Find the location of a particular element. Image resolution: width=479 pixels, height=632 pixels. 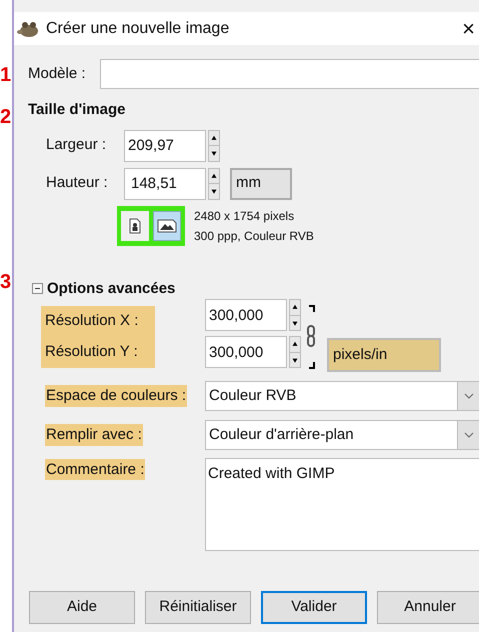

landscape-page-icon is located at coordinates (167, 225).